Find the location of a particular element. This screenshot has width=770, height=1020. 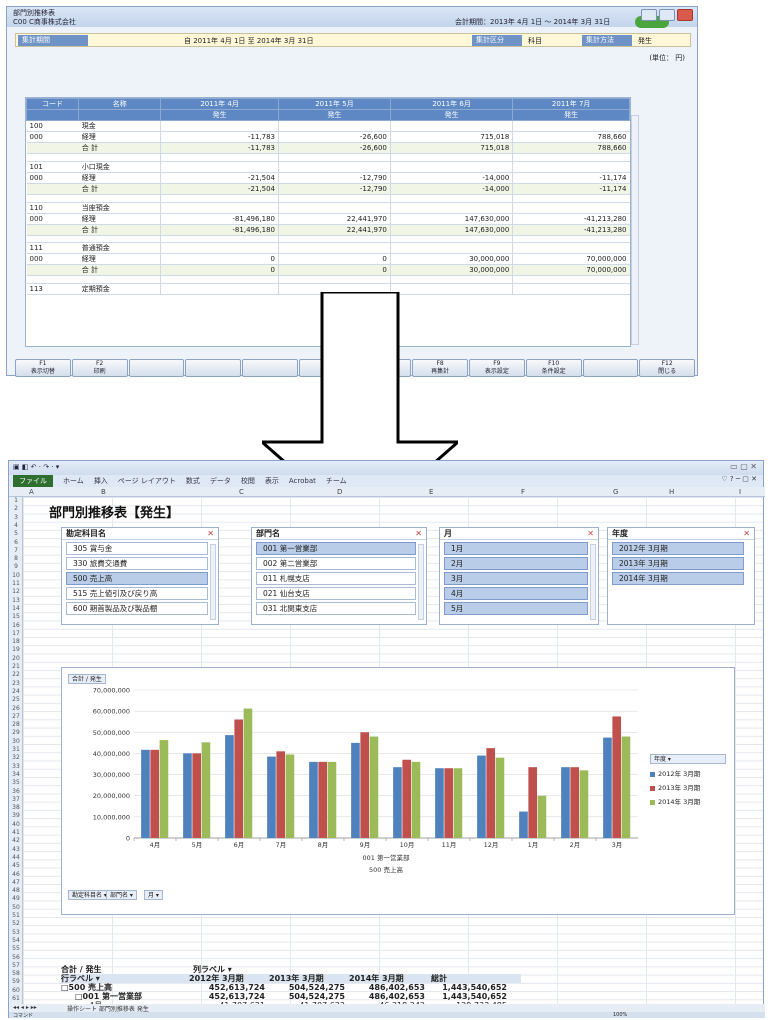

slicer-item: 515 売上値引及び戻り高 is located at coordinates (137, 593).